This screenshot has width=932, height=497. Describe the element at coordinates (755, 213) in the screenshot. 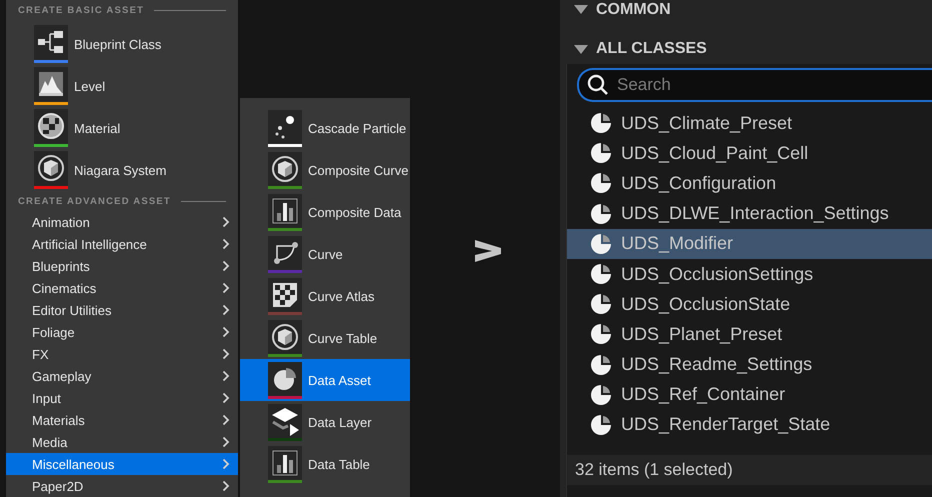

I see `class-name: UDS_DLWE_Interaction_Settings` at that location.